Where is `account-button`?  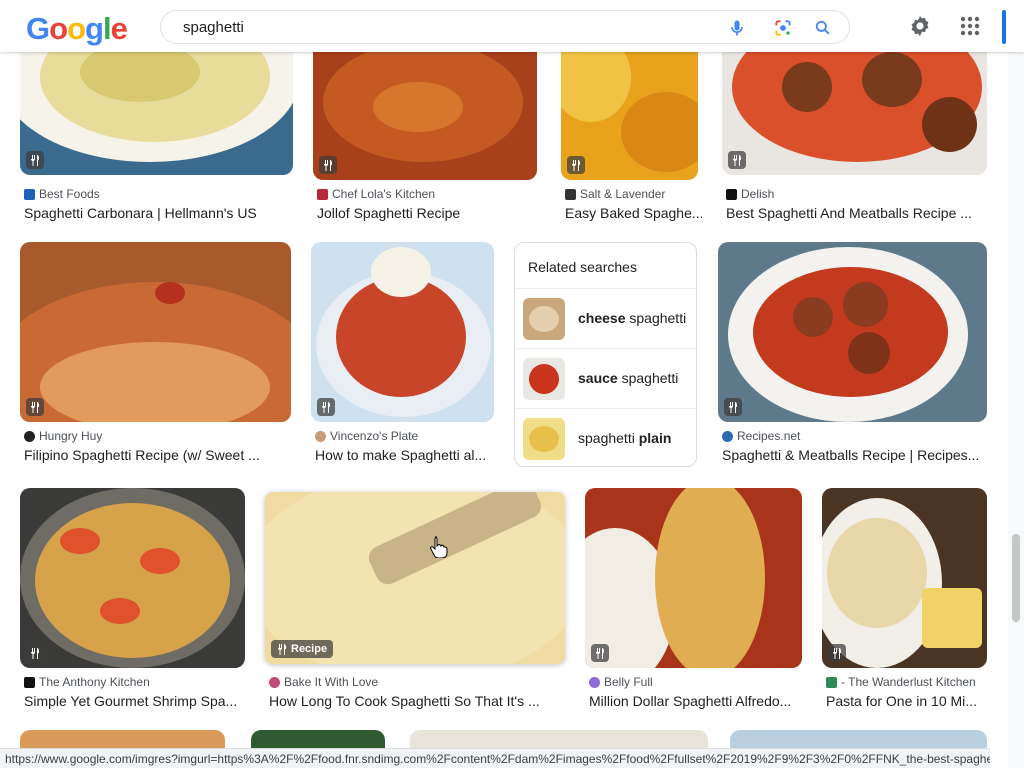
account-button is located at coordinates (1004, 27).